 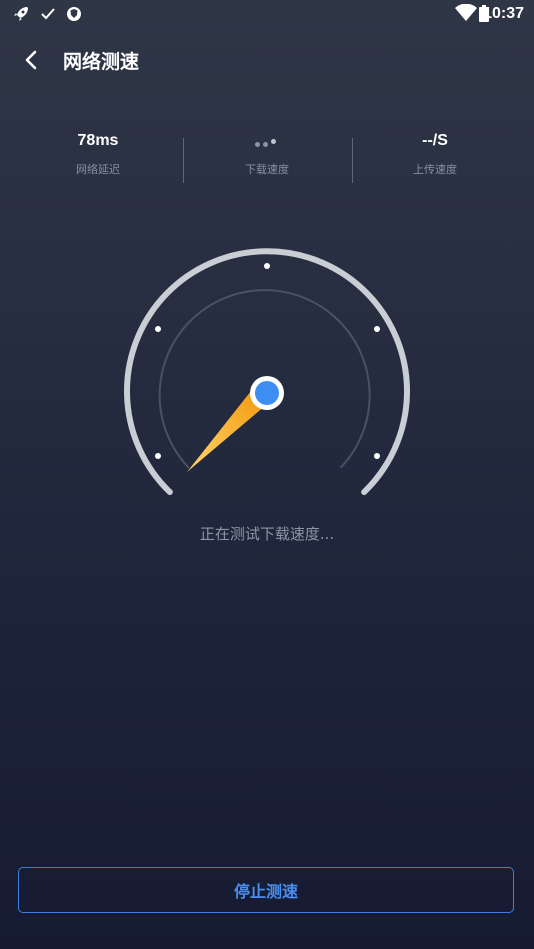 What do you see at coordinates (435, 169) in the screenshot?
I see `upload-label: 上传速度` at bounding box center [435, 169].